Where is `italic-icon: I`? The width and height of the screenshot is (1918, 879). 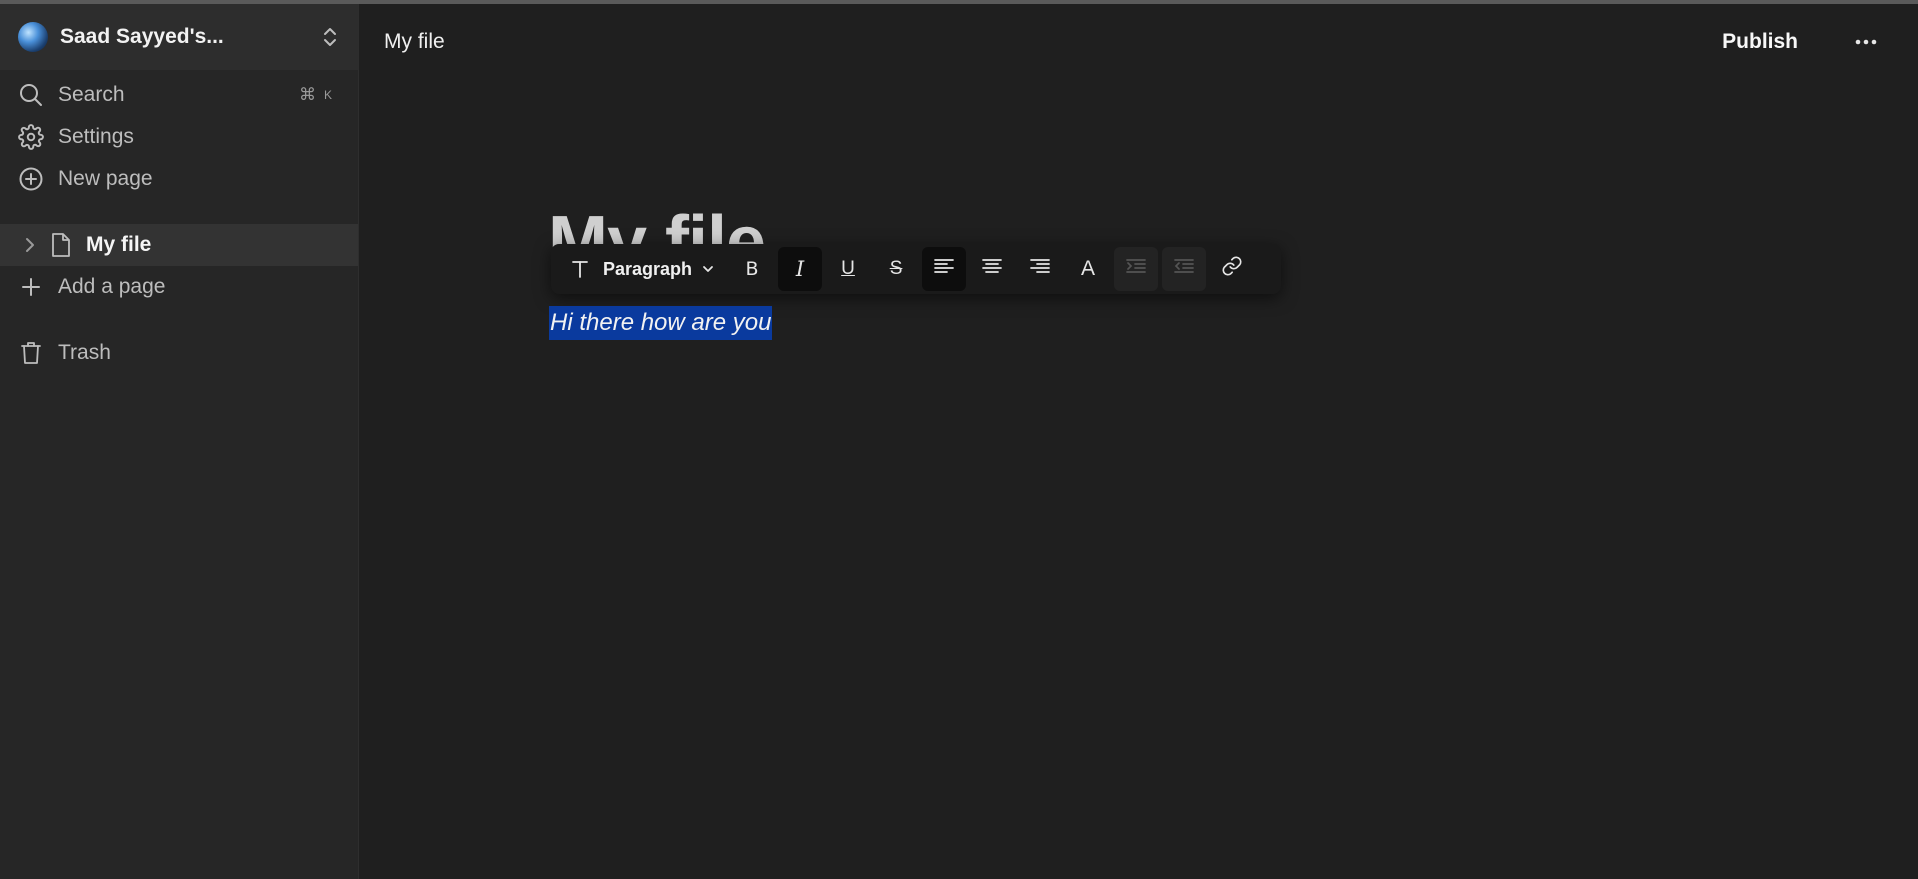
italic-icon: I is located at coordinates (800, 269).